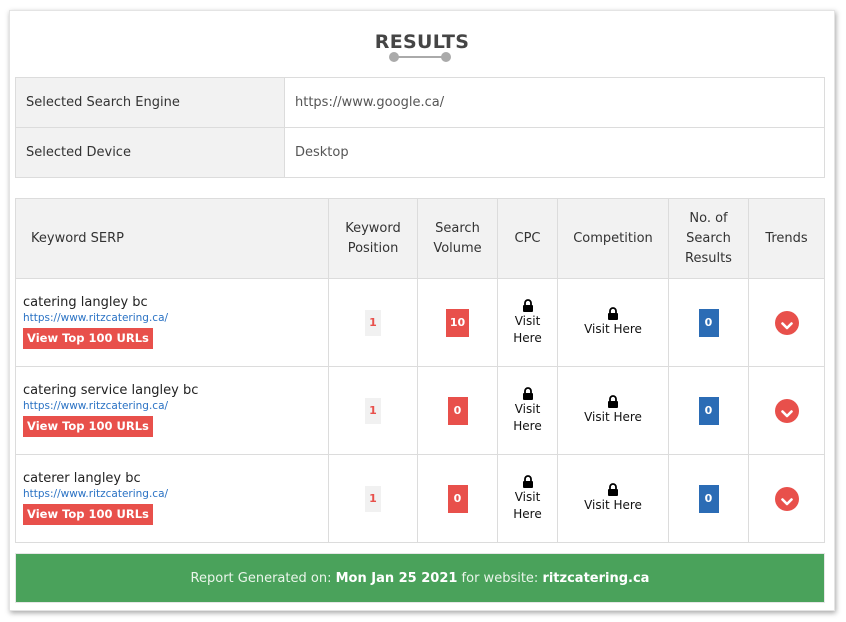 This screenshot has width=846, height=622. What do you see at coordinates (150, 152) in the screenshot?
I see `setting-label: Selected Device` at bounding box center [150, 152].